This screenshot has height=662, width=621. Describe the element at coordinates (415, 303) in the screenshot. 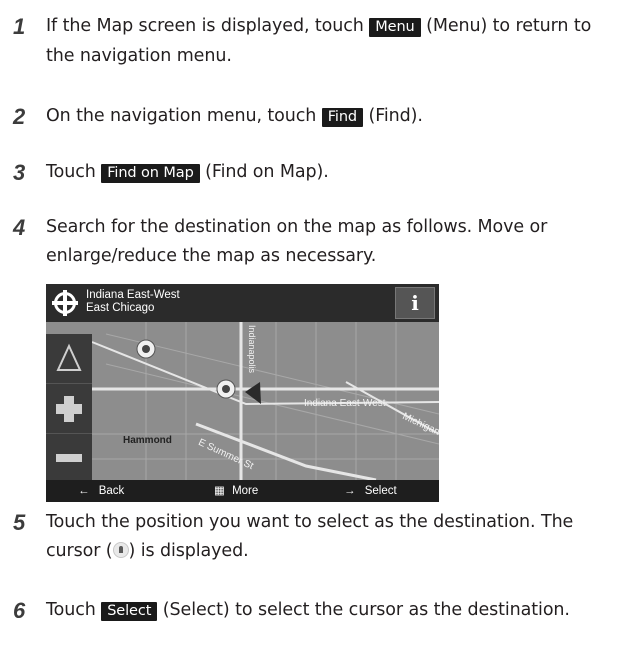

I see `info-button: i` at that location.